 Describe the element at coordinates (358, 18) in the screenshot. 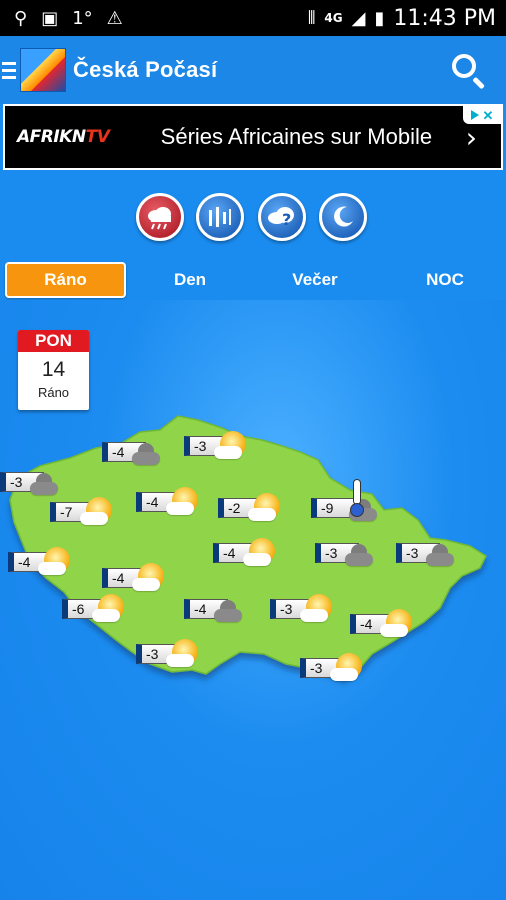

I see `signal-icon: ◢` at that location.